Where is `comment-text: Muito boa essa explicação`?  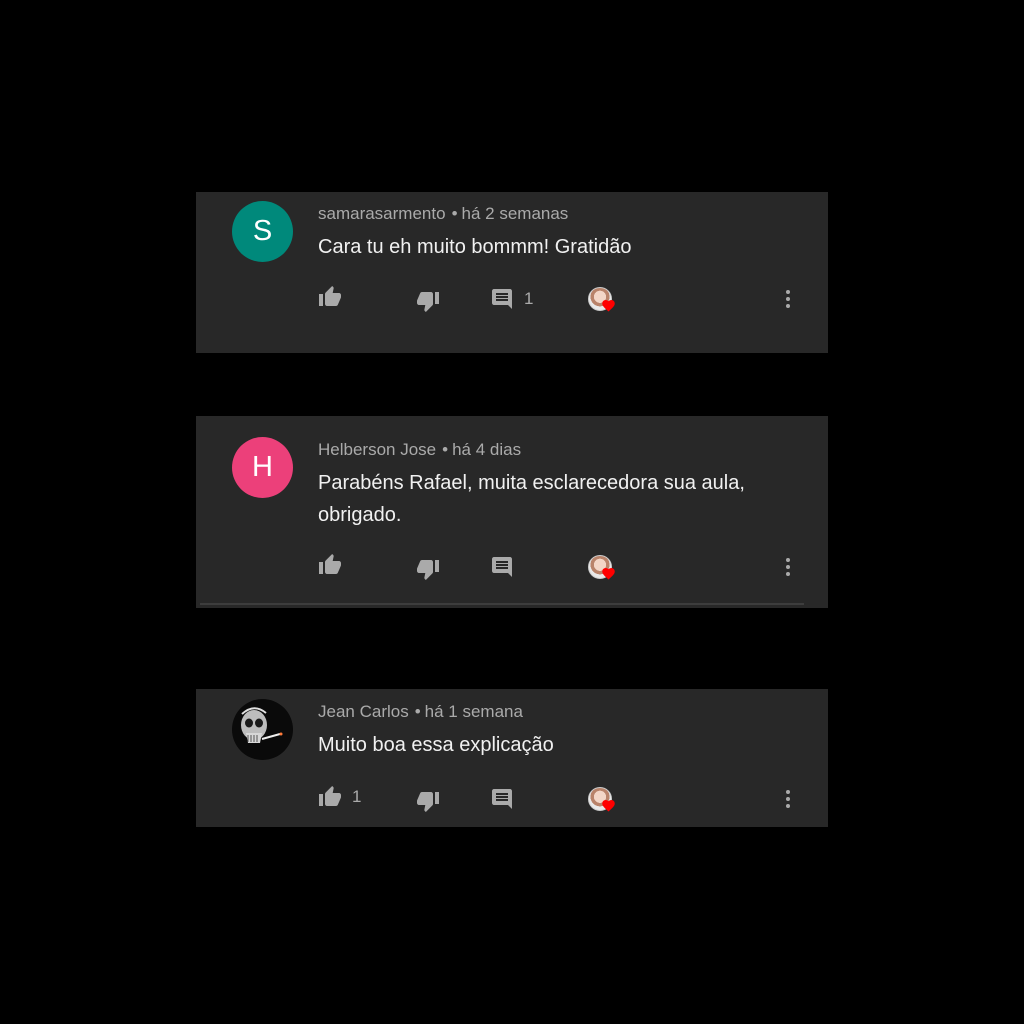
comment-text: Muito boa essa explicação is located at coordinates (436, 745).